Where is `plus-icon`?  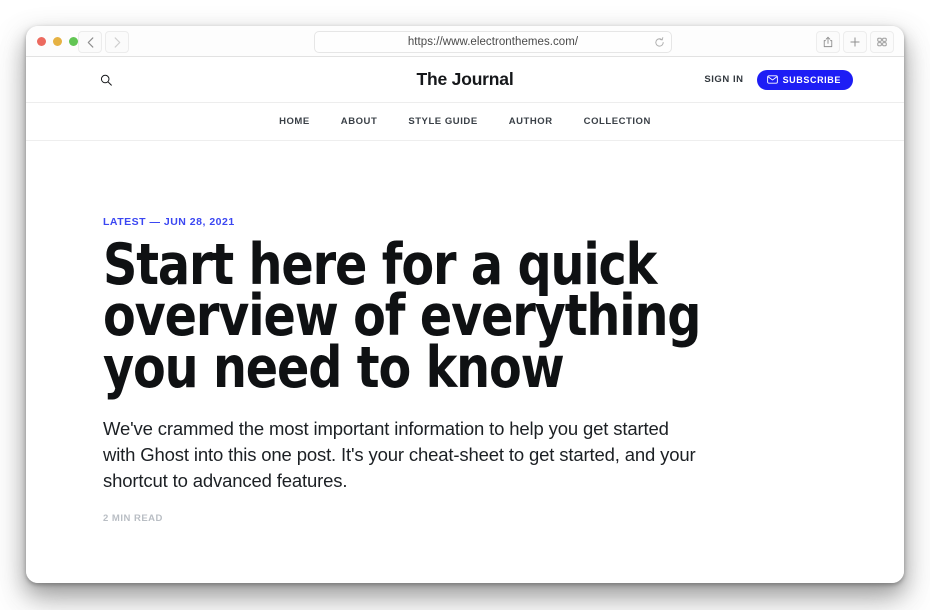
plus-icon is located at coordinates (855, 42).